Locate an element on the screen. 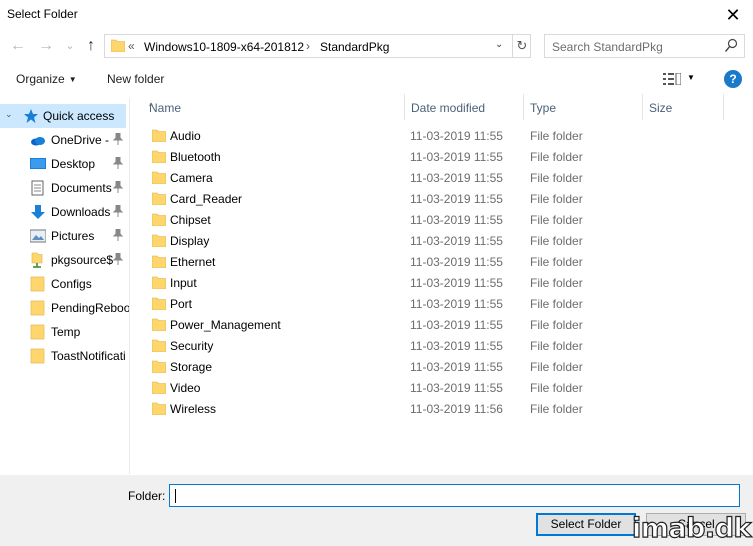 The width and height of the screenshot is (753, 546). file-name: Wireless is located at coordinates (193, 409).